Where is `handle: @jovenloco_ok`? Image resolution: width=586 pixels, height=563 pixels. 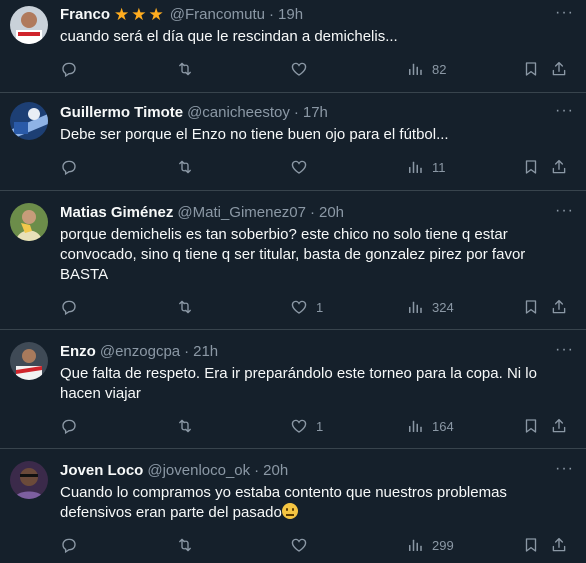
handle: @jovenloco_ok is located at coordinates (198, 471).